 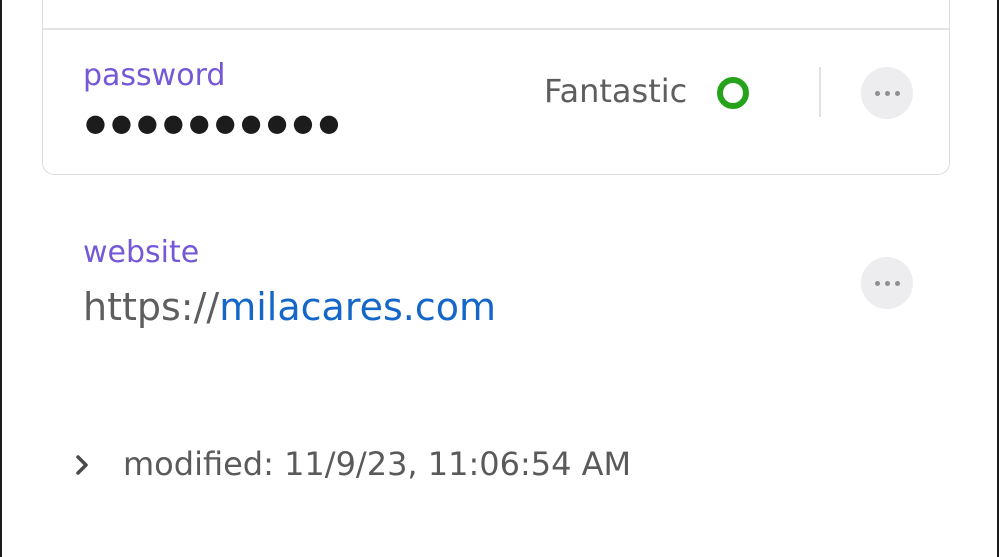 I want to click on website-link: milacares.com, so click(x=357, y=307).